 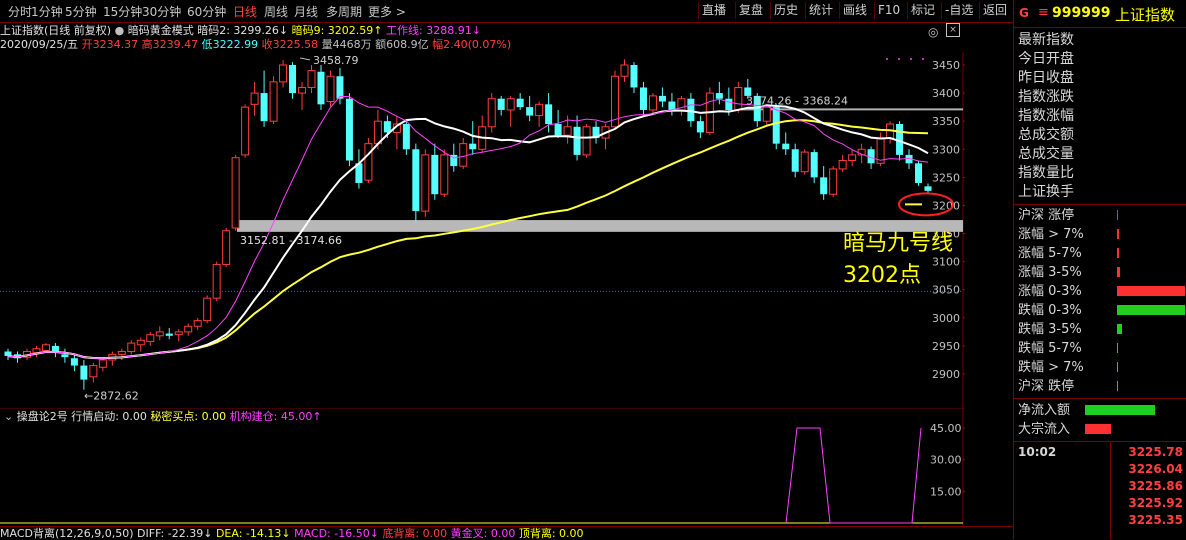 What do you see at coordinates (415, 533) in the screenshot?
I see `macd-bottom-divergence: 底背离: 0.00` at bounding box center [415, 533].